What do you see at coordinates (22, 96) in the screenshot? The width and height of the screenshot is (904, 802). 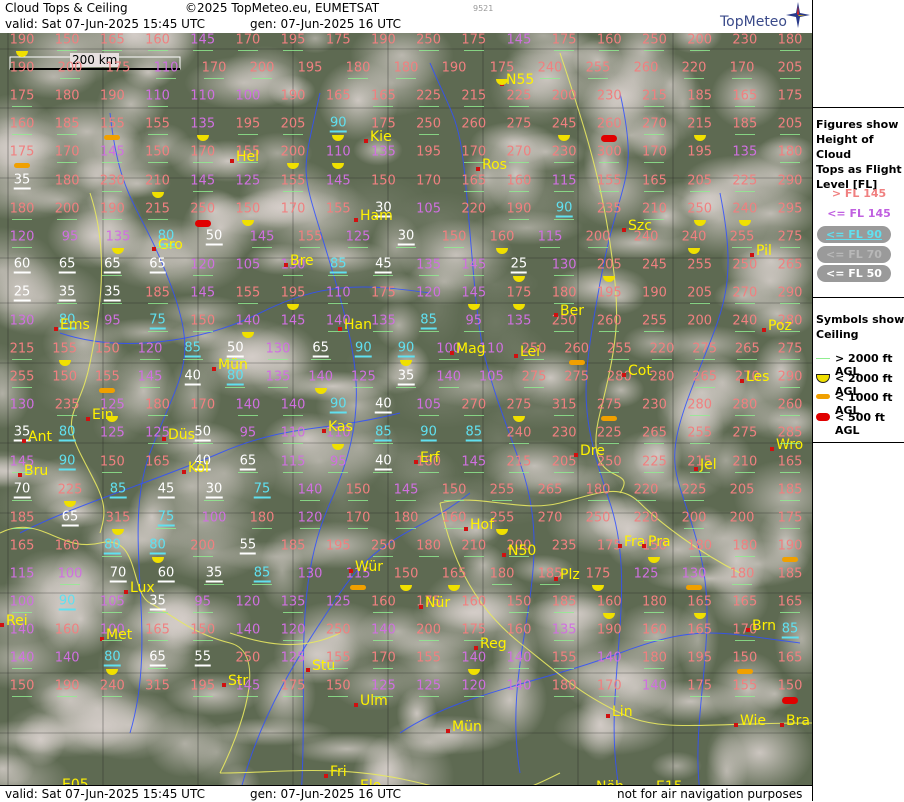 I see `cloud-top-figure: 175` at bounding box center [22, 96].